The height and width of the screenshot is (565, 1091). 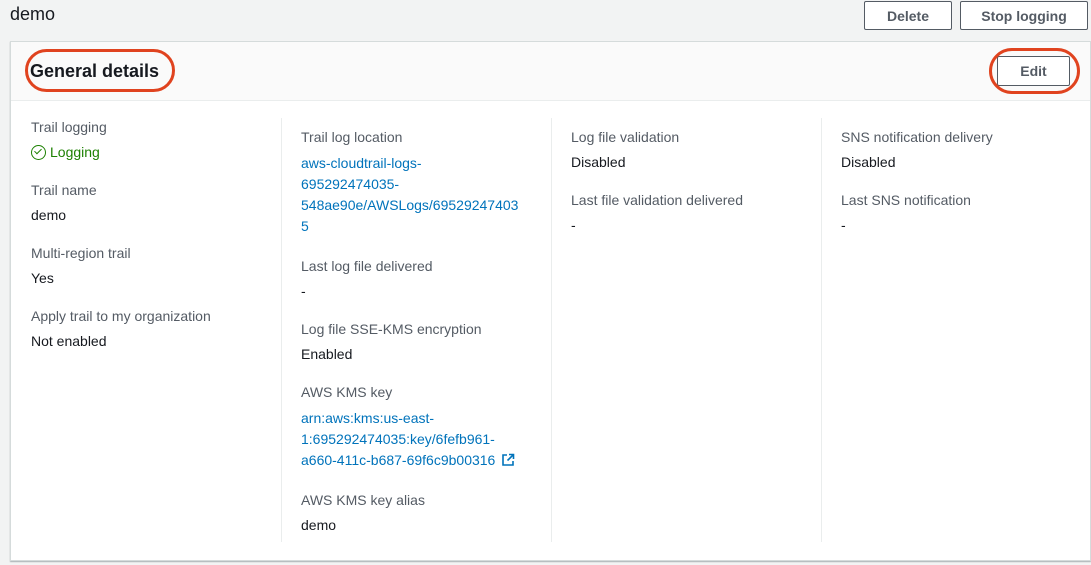 What do you see at coordinates (421, 512) in the screenshot?
I see `kms-alias-field: AWS KMS key alias demo` at bounding box center [421, 512].